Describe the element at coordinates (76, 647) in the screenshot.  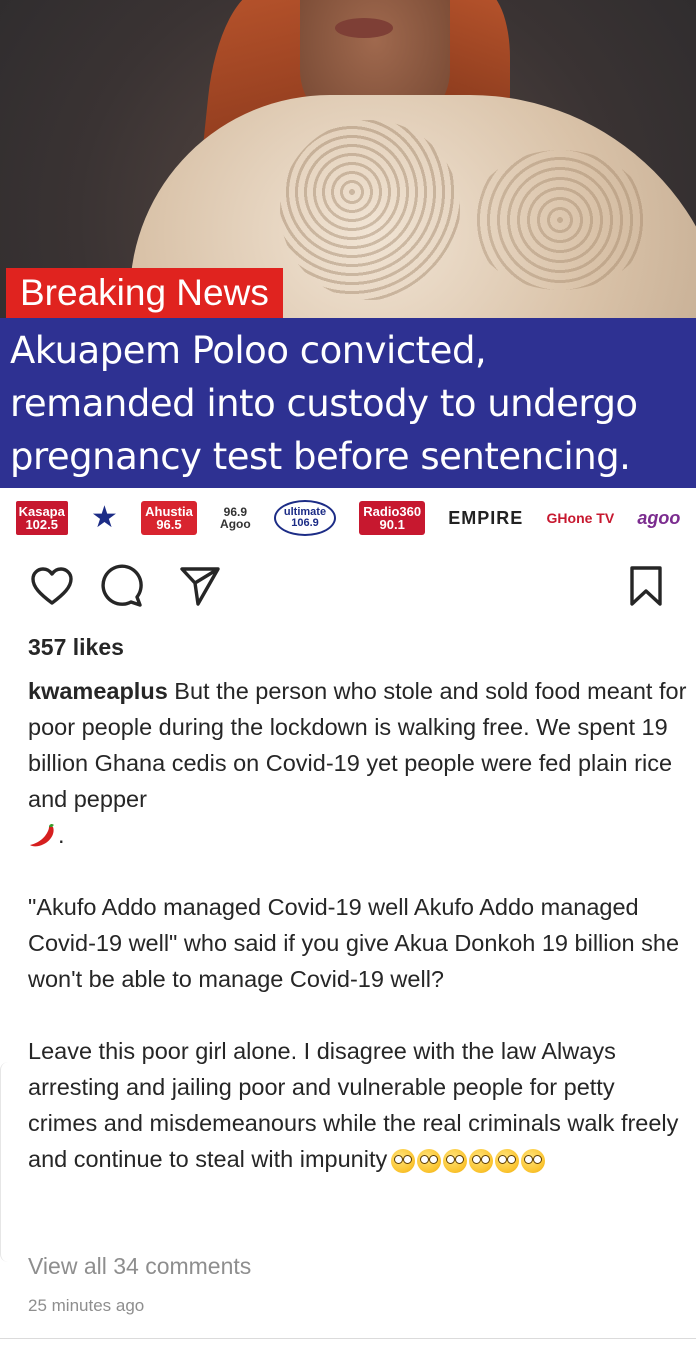
I see `likes-count: 357 likes` at that location.